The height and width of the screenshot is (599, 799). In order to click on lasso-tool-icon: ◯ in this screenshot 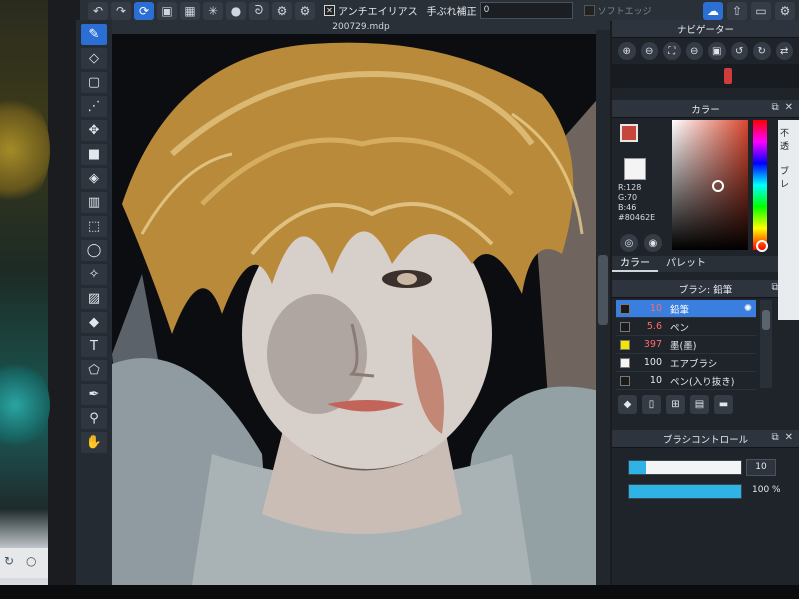, I will do `click(94, 250)`.